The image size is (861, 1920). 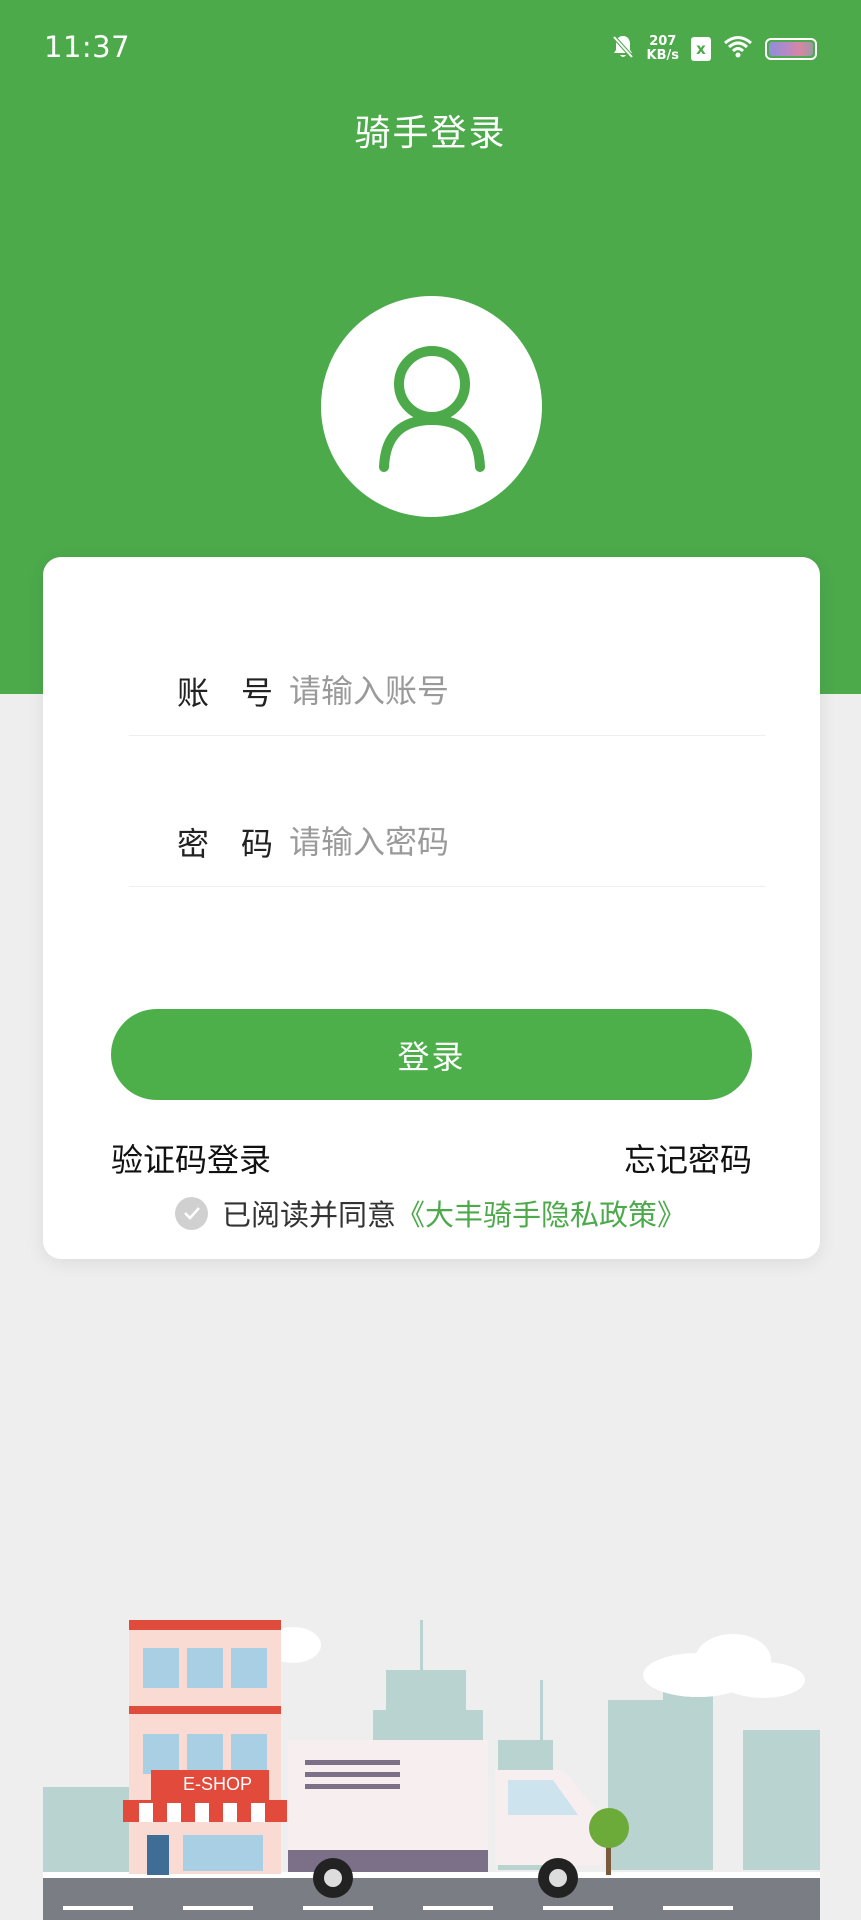 I want to click on forgot-password-link: 忘记密码, so click(x=688, y=1158).